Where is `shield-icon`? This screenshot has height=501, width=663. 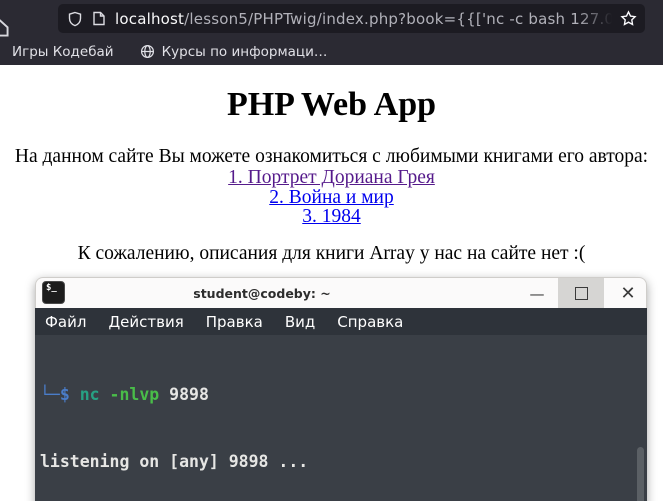 shield-icon is located at coordinates (75, 19).